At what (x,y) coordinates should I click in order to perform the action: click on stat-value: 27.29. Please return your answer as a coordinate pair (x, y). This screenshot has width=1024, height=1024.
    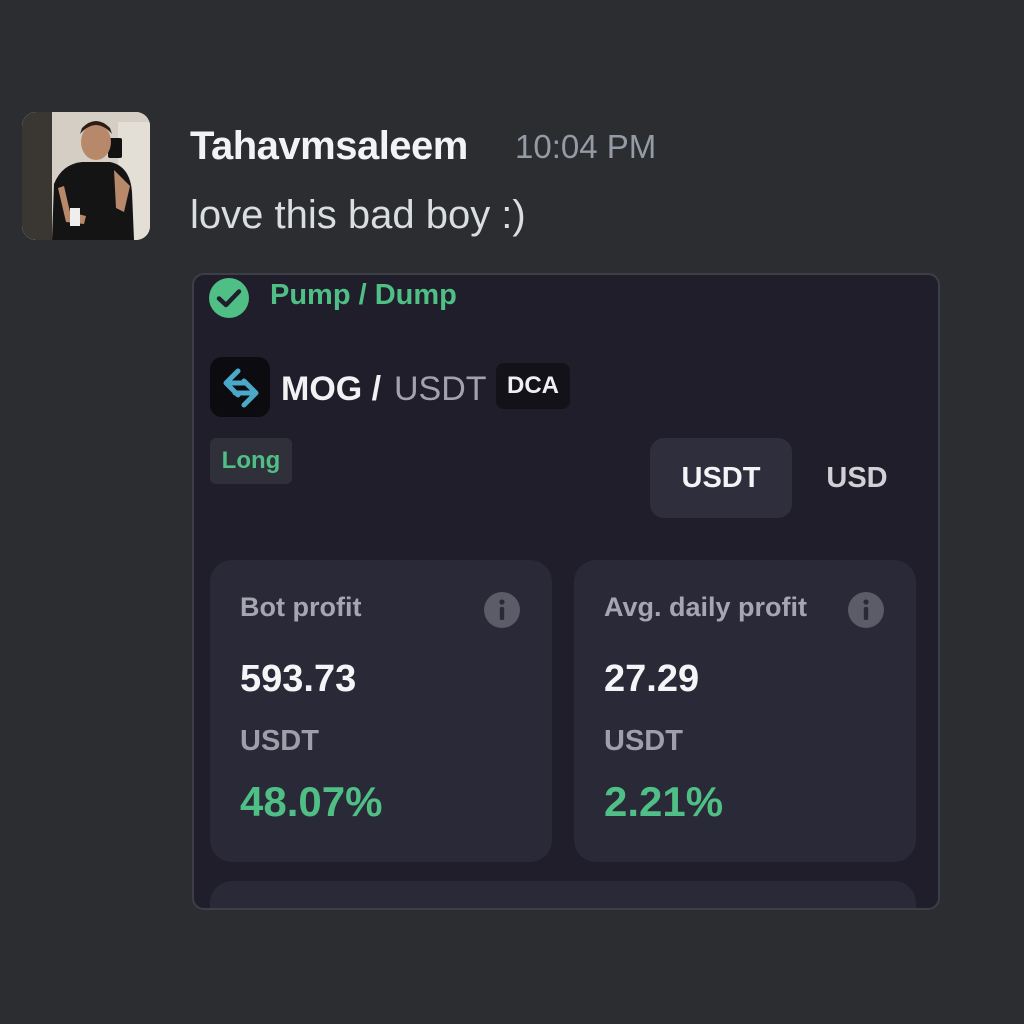
    Looking at the image, I should click on (652, 679).